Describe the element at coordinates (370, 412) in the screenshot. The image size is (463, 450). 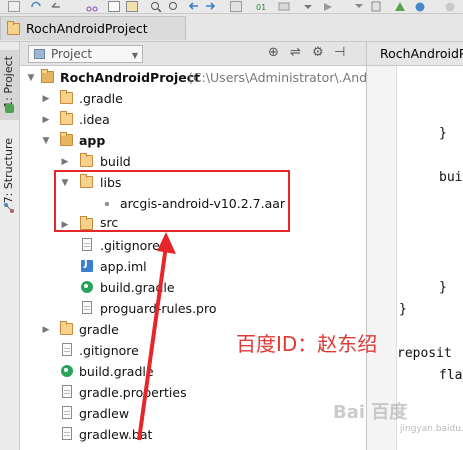
I see `watermark-logo: Bai 百度` at that location.